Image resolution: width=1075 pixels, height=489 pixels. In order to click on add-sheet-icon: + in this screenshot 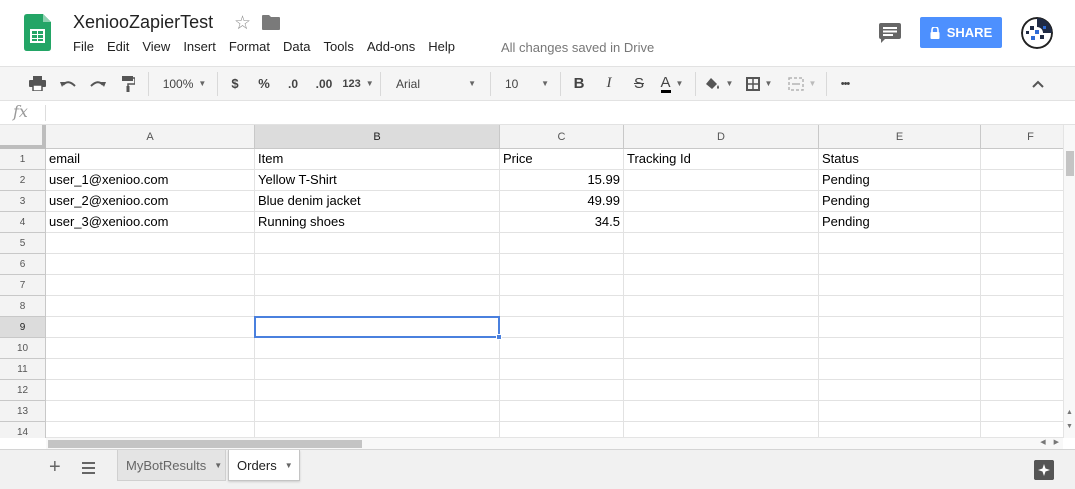, I will do `click(55, 467)`.